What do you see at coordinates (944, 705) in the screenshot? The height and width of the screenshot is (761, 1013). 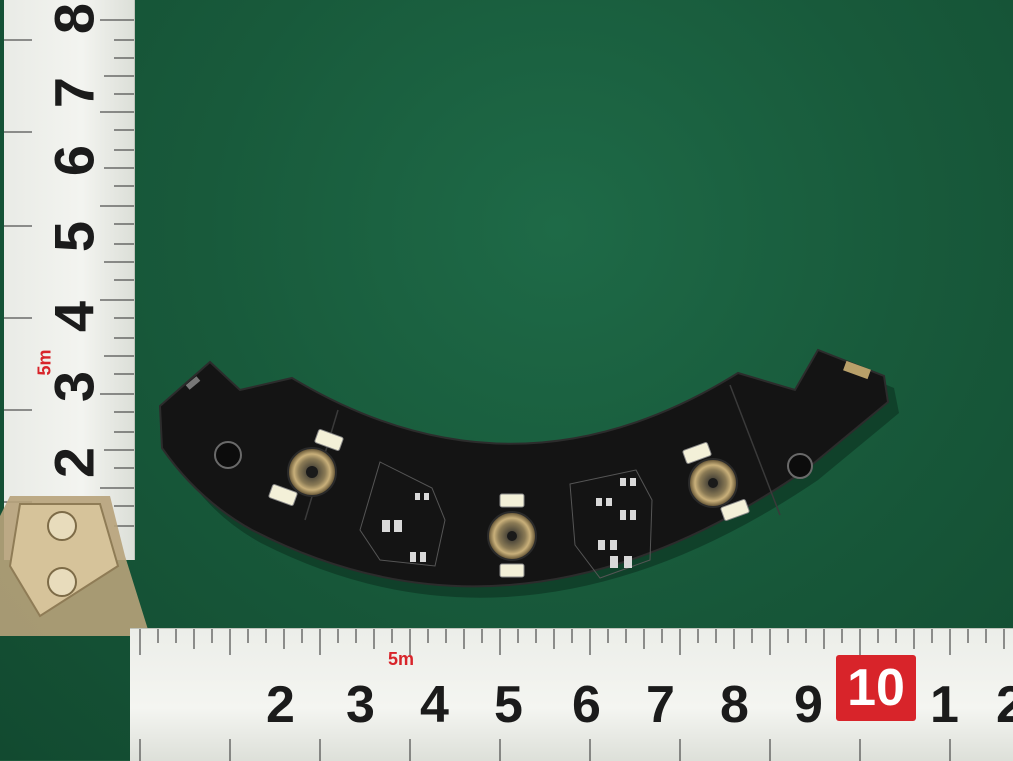 I see `ruler-number: 1` at bounding box center [944, 705].